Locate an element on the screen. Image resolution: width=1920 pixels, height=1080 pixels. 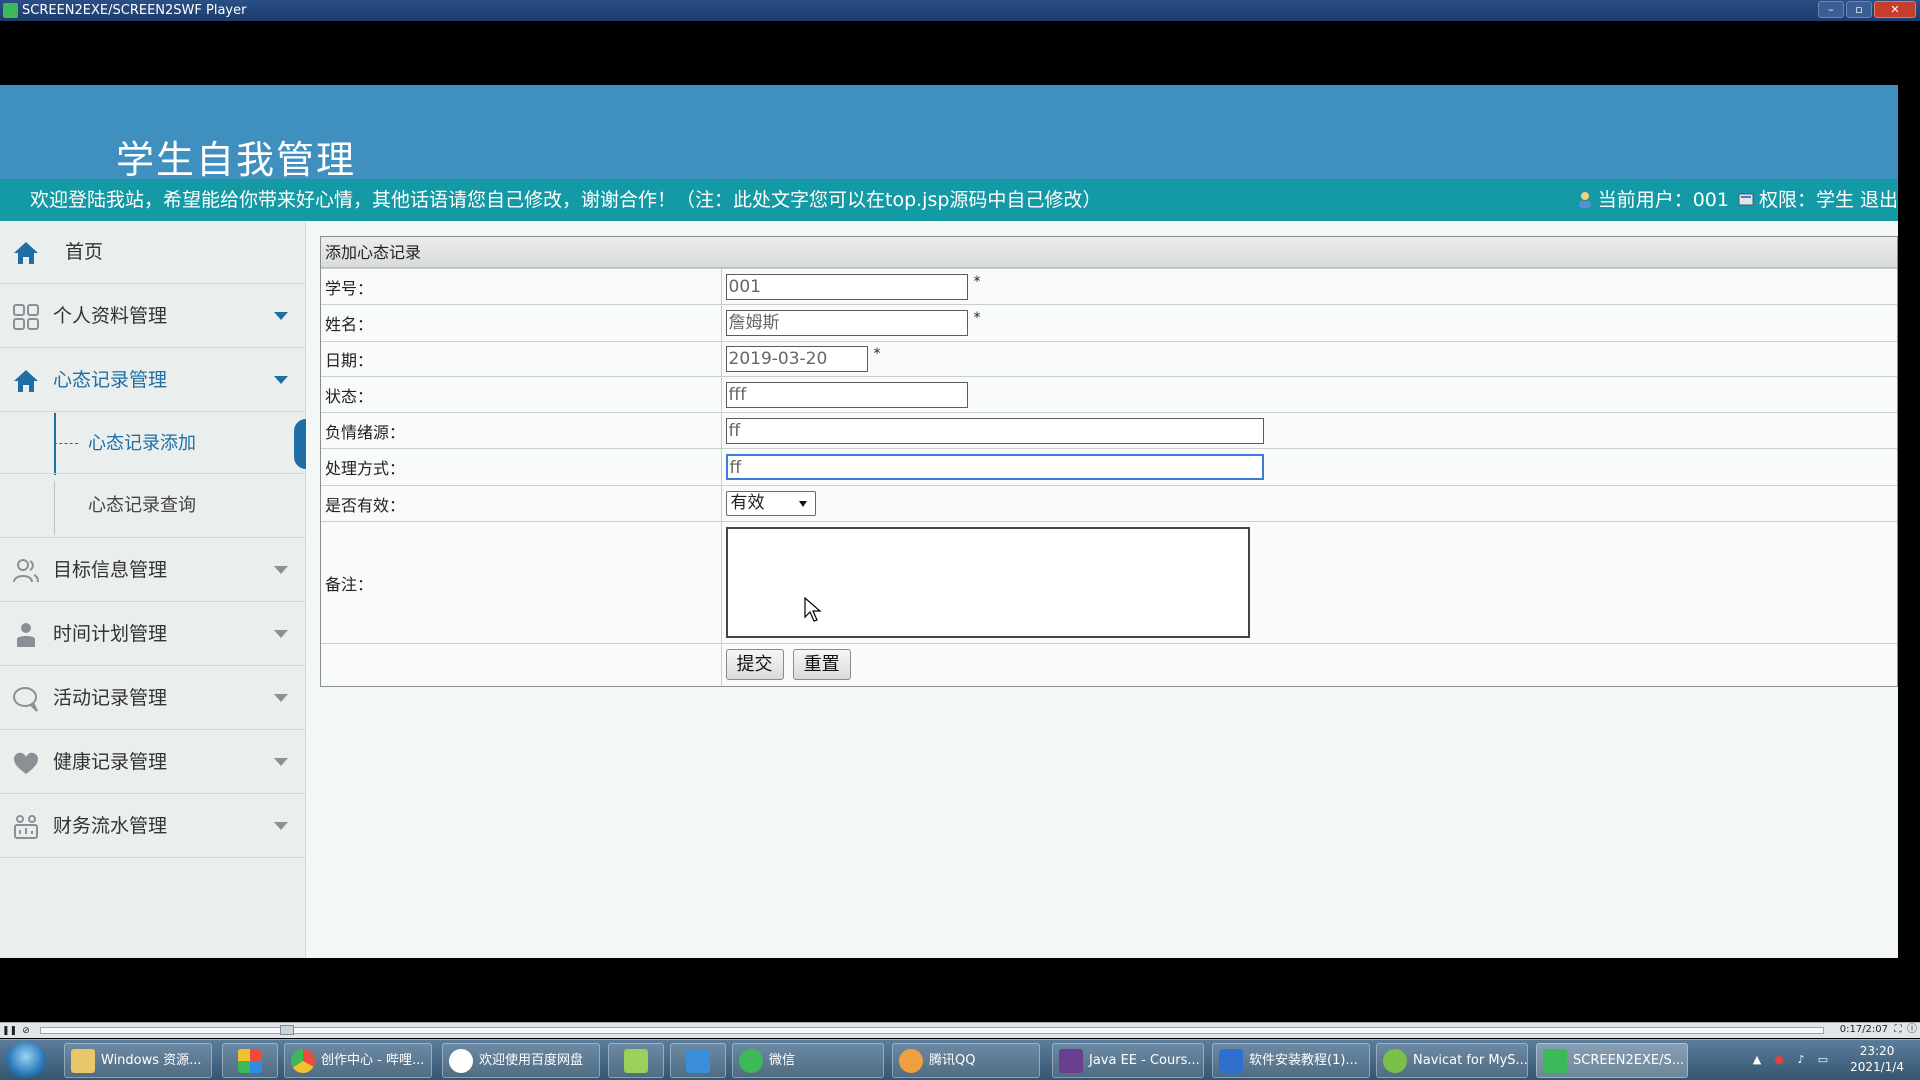
dropdown-caret-icon is located at coordinates (802, 504).